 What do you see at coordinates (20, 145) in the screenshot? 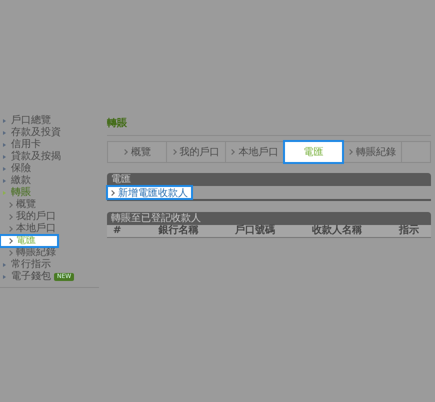
I see `sidebar-item: 信用卡` at bounding box center [20, 145].